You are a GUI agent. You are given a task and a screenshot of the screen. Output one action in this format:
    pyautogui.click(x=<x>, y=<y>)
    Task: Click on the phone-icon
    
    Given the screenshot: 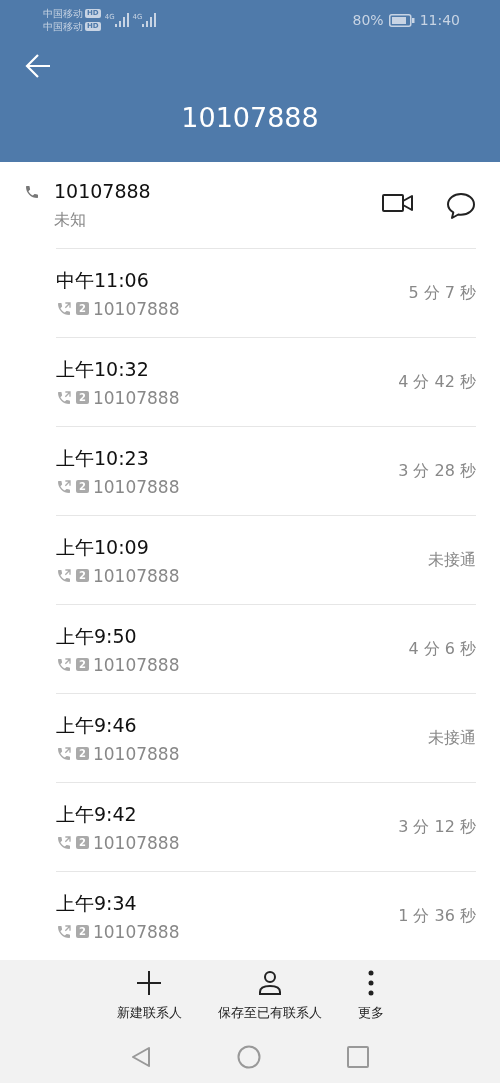 What is the action you would take?
    pyautogui.click(x=32, y=191)
    